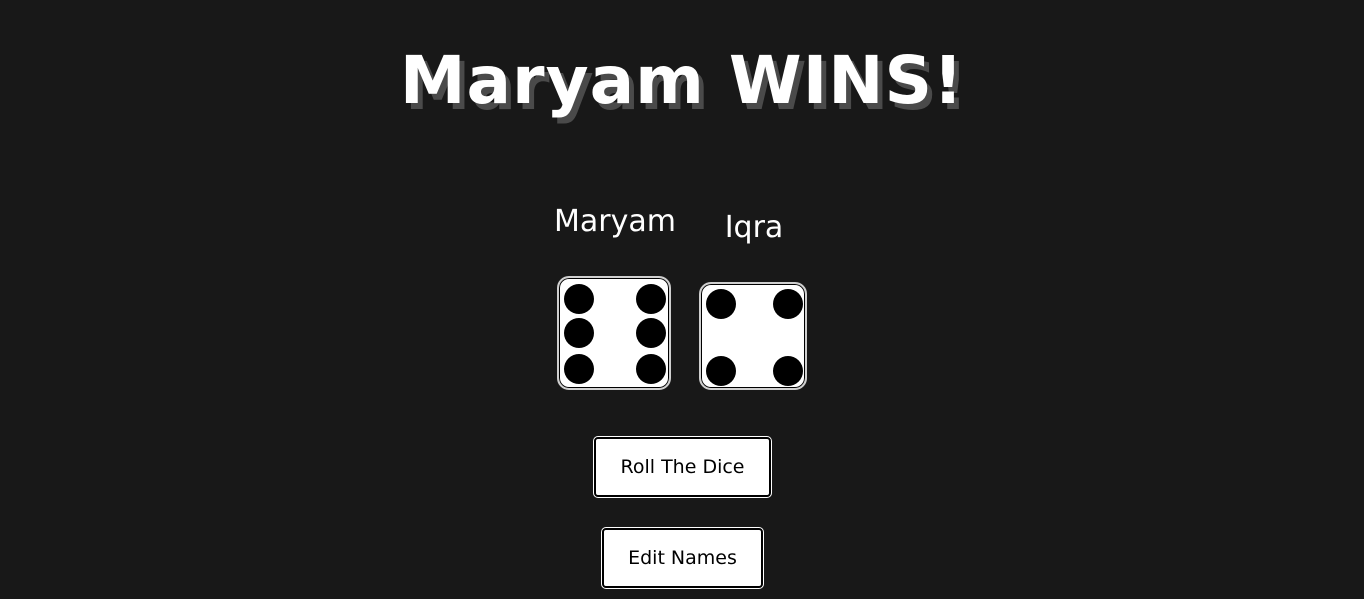 Image resolution: width=1364 pixels, height=599 pixels. I want to click on player-2-die, so click(753, 336).